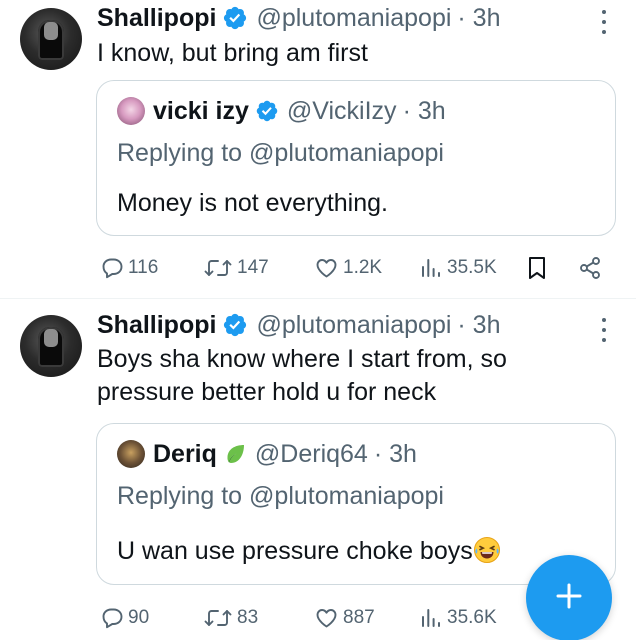 This screenshot has height=640, width=636. I want to click on compose-button, so click(569, 597).